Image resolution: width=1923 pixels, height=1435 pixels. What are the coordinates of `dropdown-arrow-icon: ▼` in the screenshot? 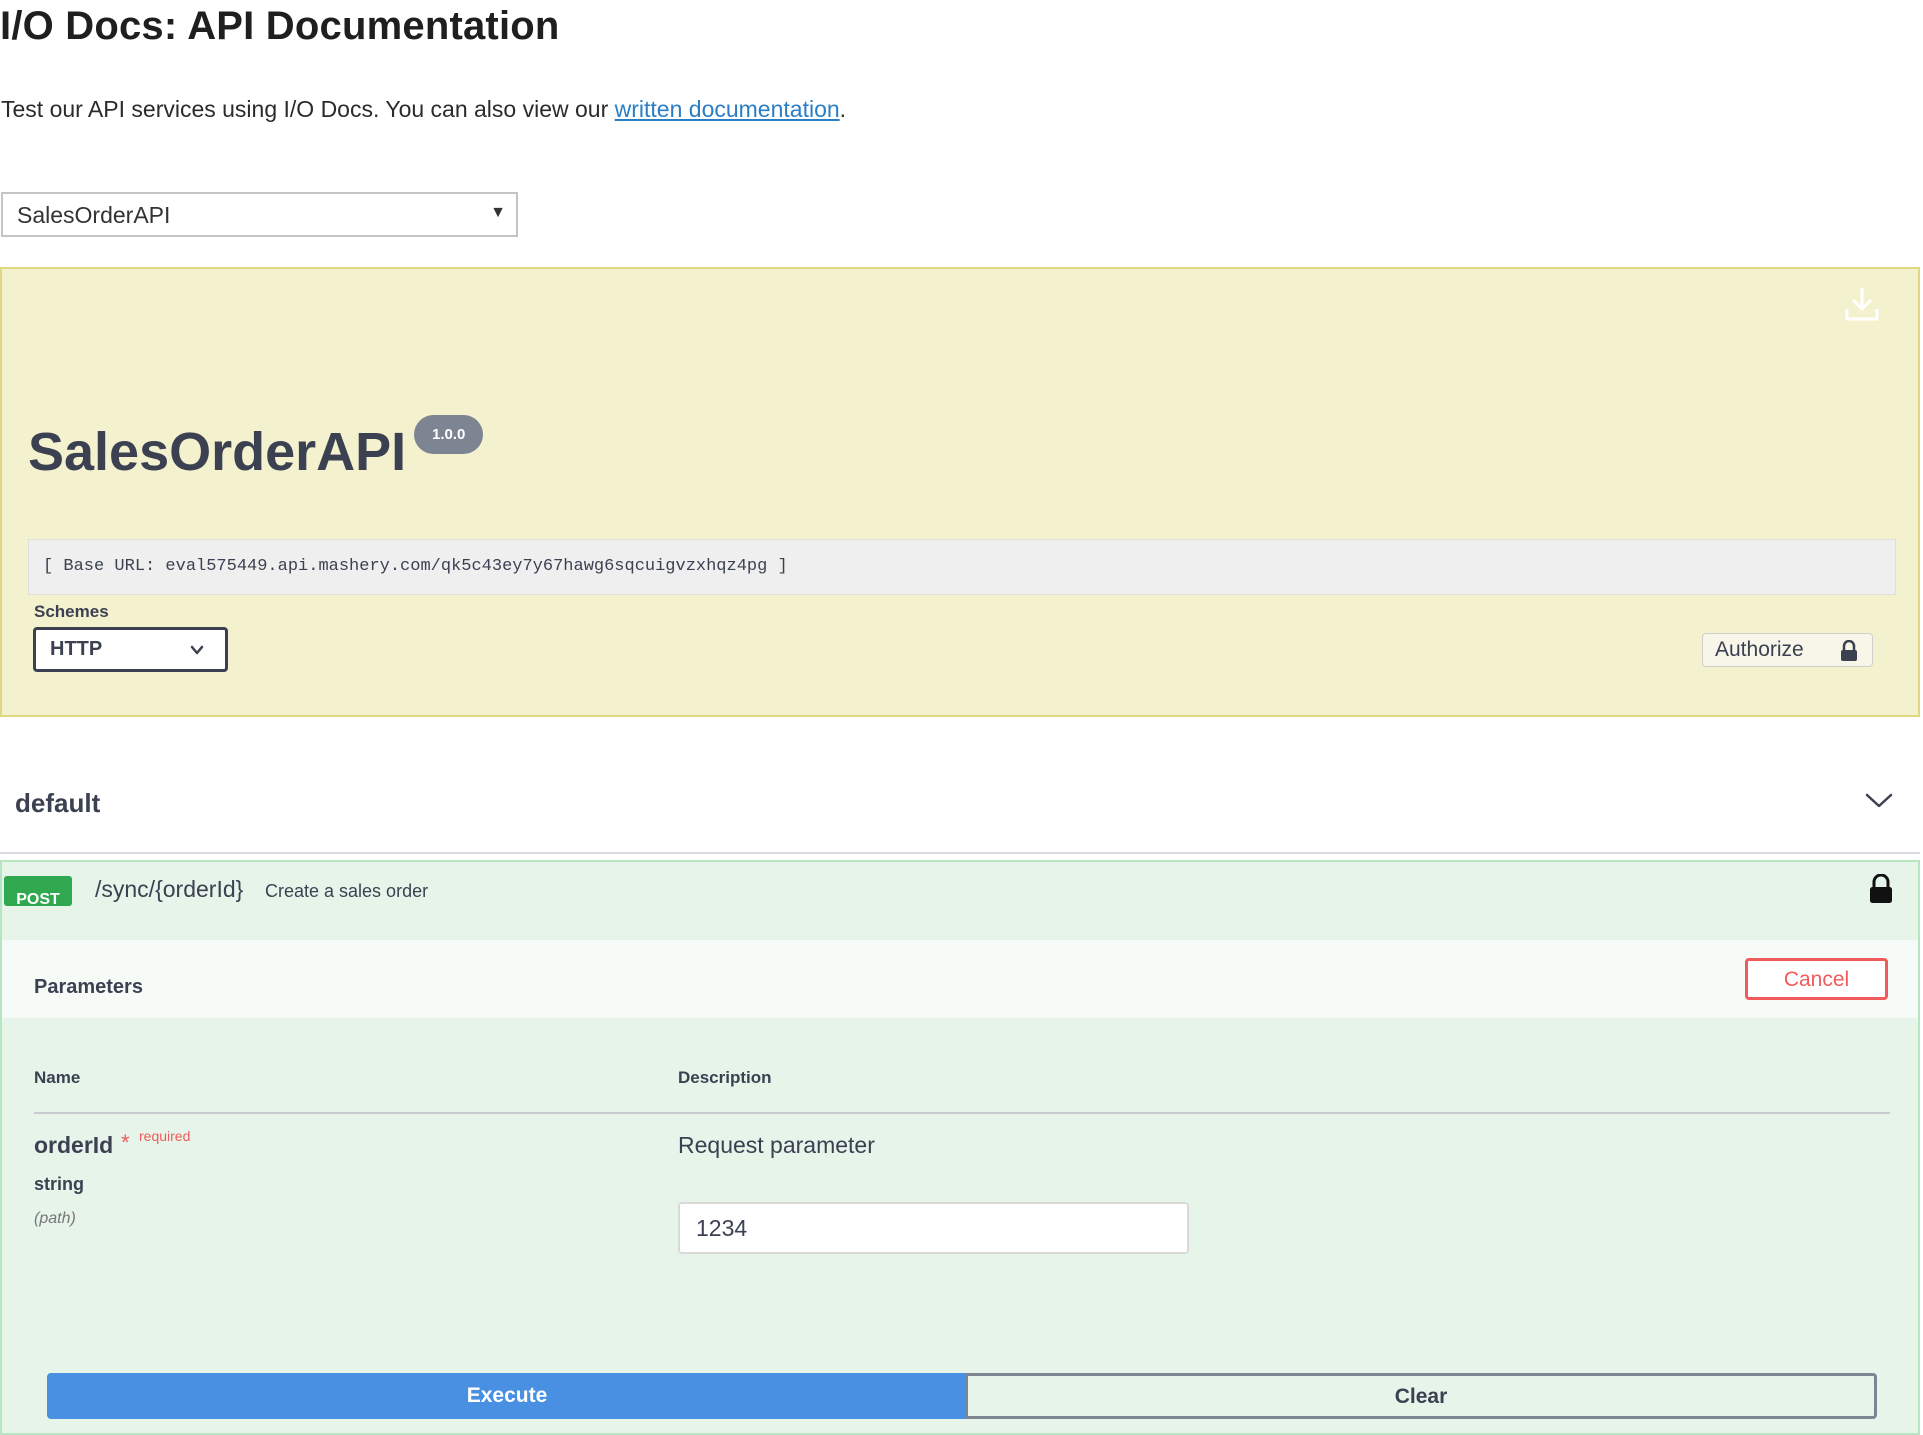 It's located at (498, 212).